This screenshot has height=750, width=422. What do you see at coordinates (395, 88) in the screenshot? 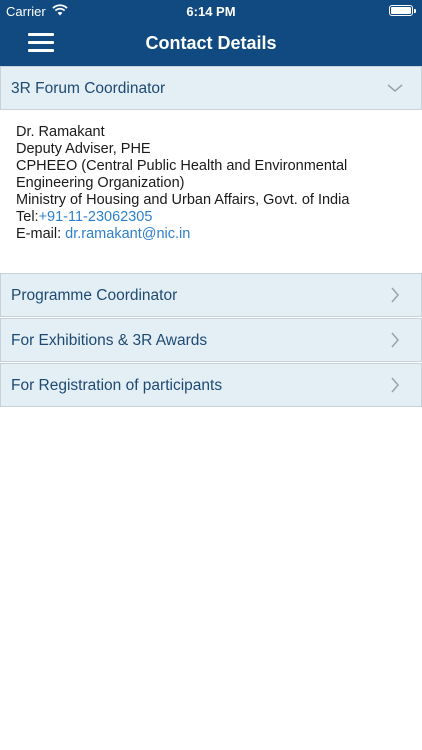
I see `chevron-down-icon` at bounding box center [395, 88].